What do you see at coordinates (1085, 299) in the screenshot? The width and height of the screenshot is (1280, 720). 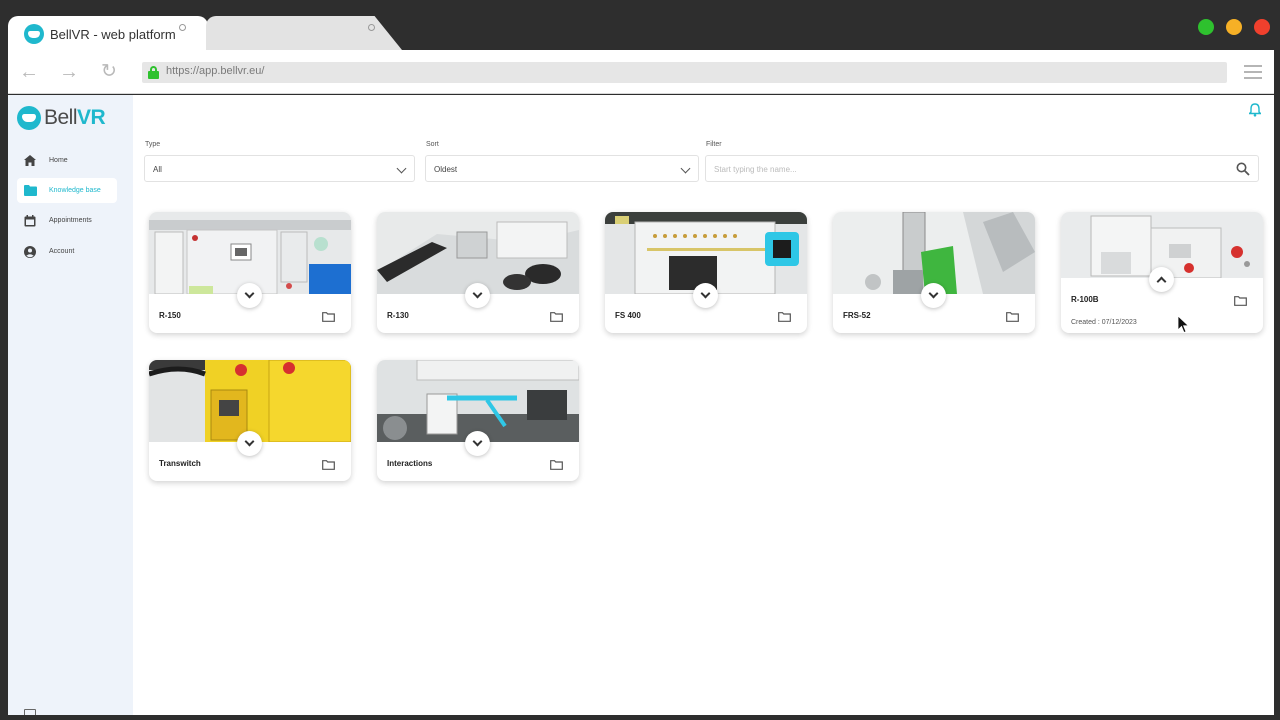 I see `card-title: R-100B` at bounding box center [1085, 299].